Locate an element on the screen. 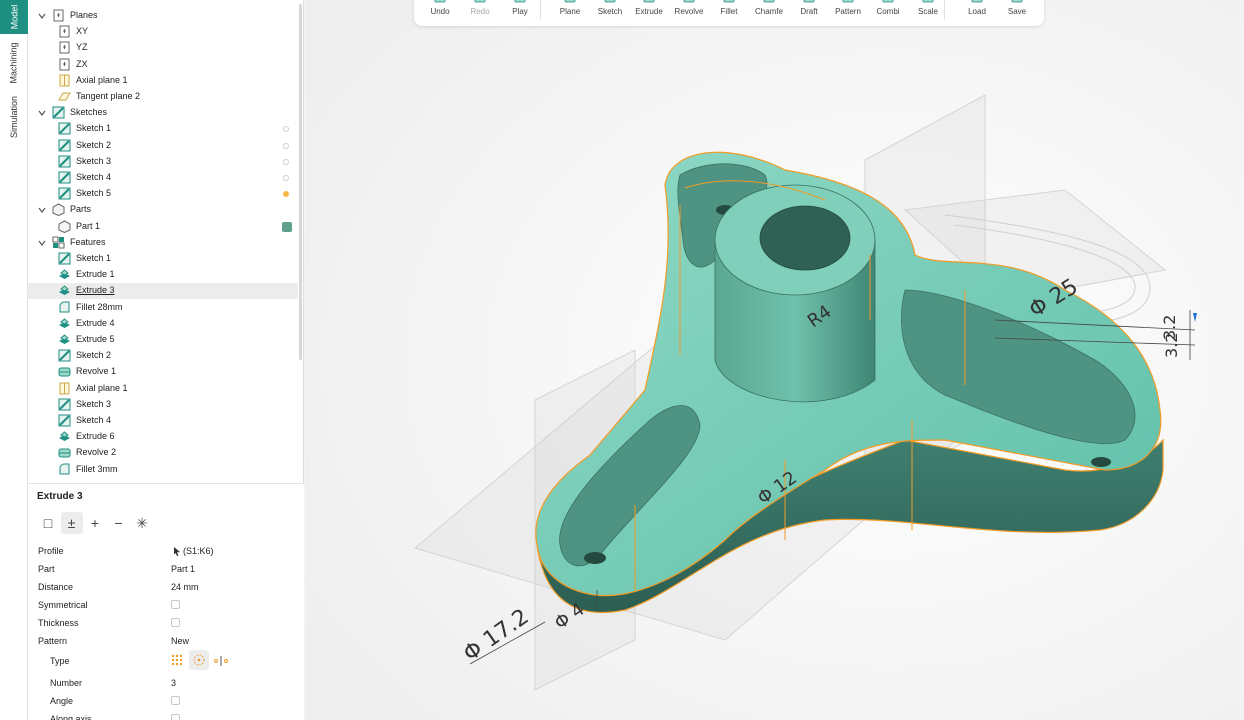 Image resolution: width=1244 pixels, height=720 pixels. toolbar-plane-button: Plane is located at coordinates (570, 13).